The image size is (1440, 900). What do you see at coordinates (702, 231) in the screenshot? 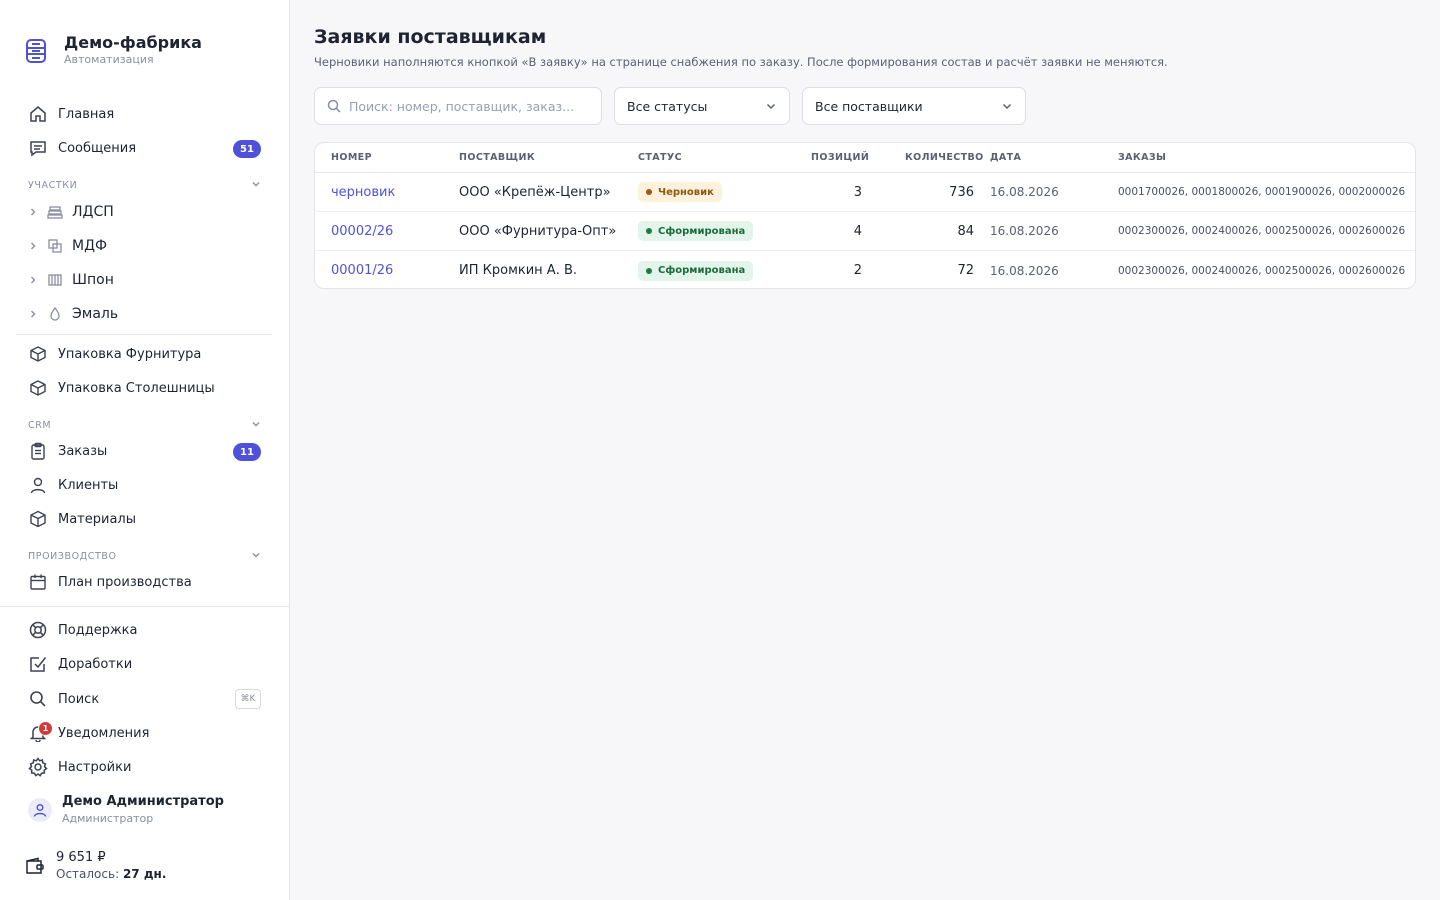
I see `status-label: Сформирована` at bounding box center [702, 231].